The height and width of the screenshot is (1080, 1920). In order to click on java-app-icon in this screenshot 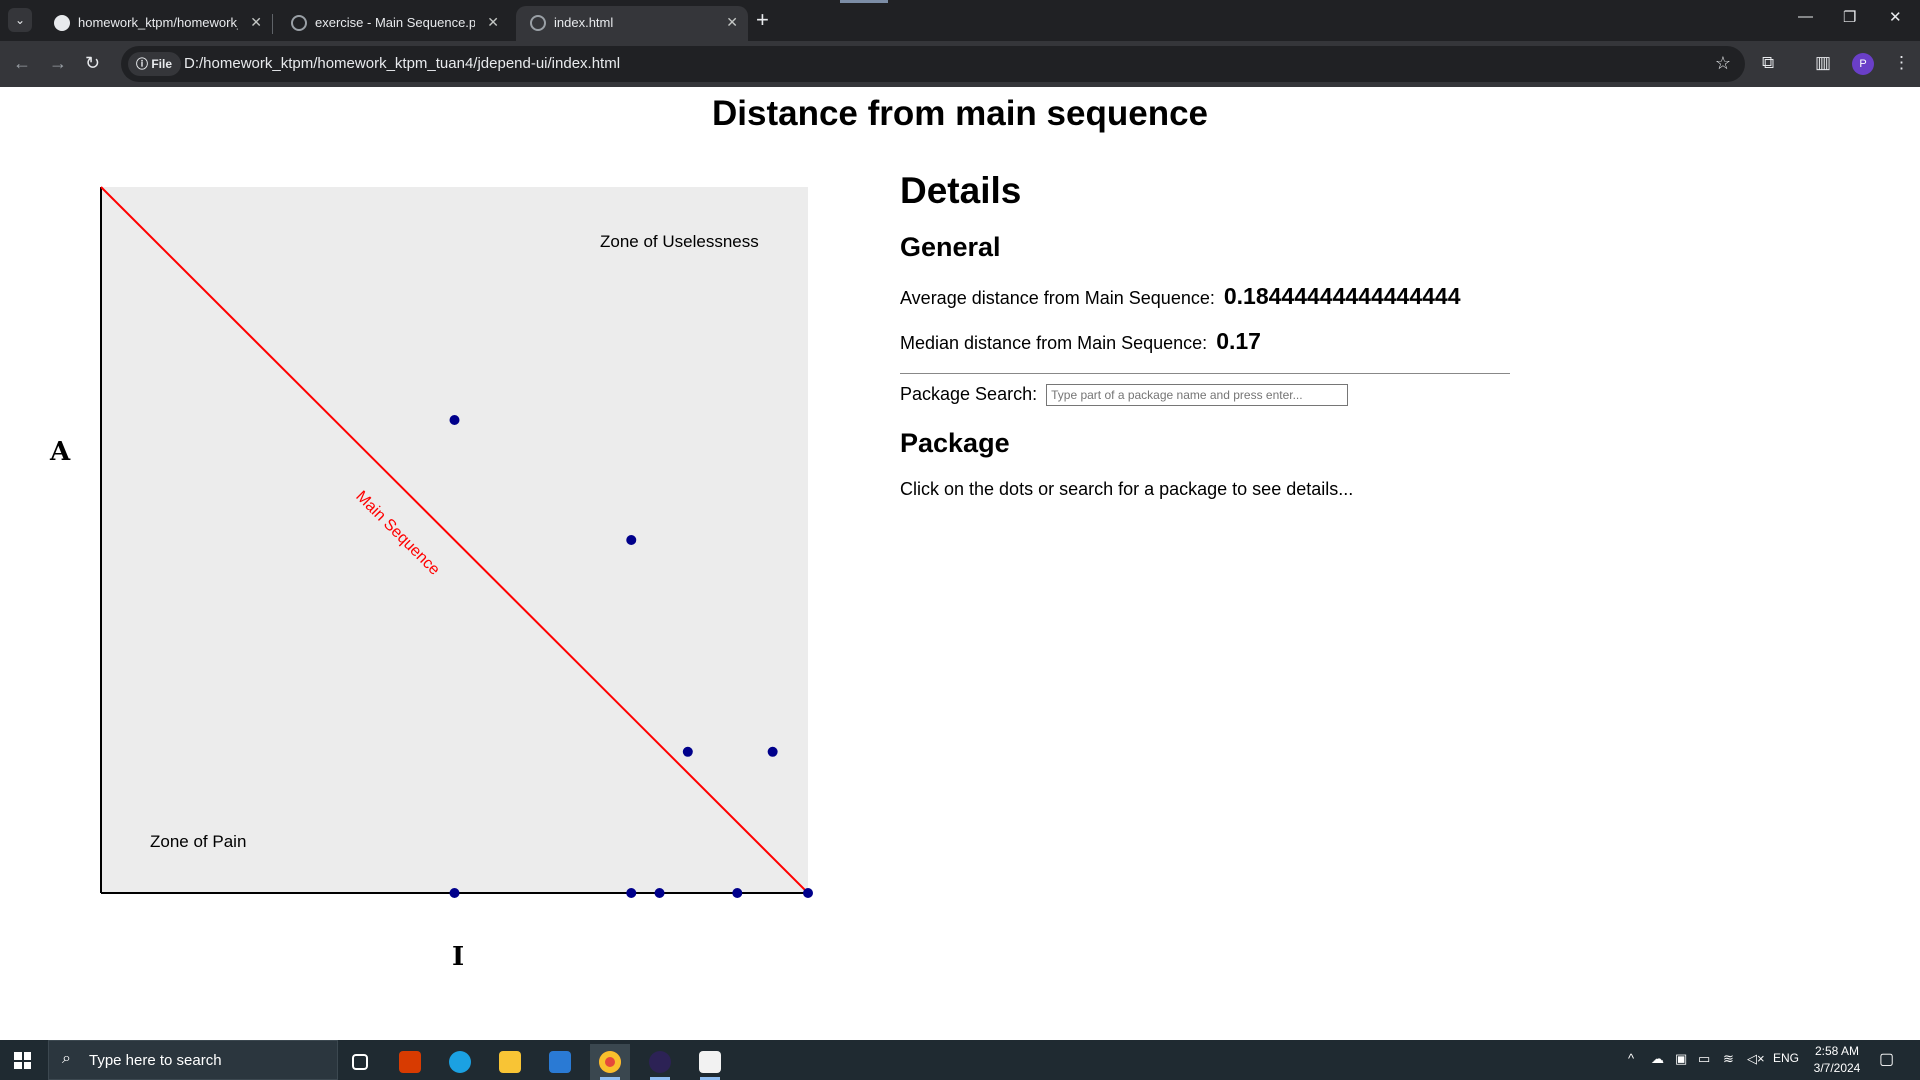, I will do `click(710, 1062)`.